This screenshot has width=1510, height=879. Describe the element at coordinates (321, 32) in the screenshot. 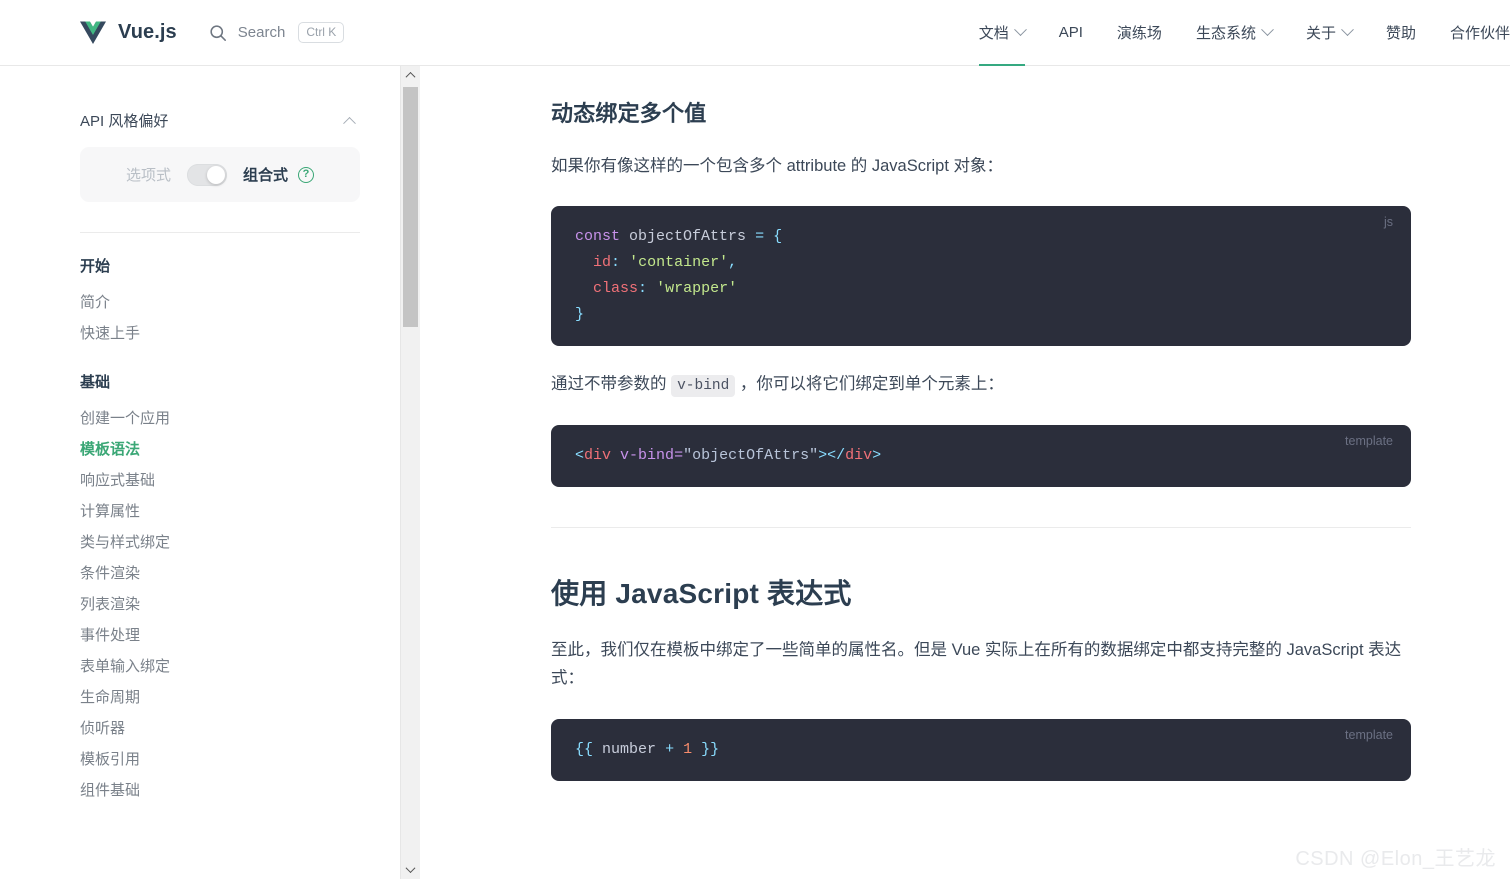

I see `search-shortcut-badge: Ctrl K` at that location.